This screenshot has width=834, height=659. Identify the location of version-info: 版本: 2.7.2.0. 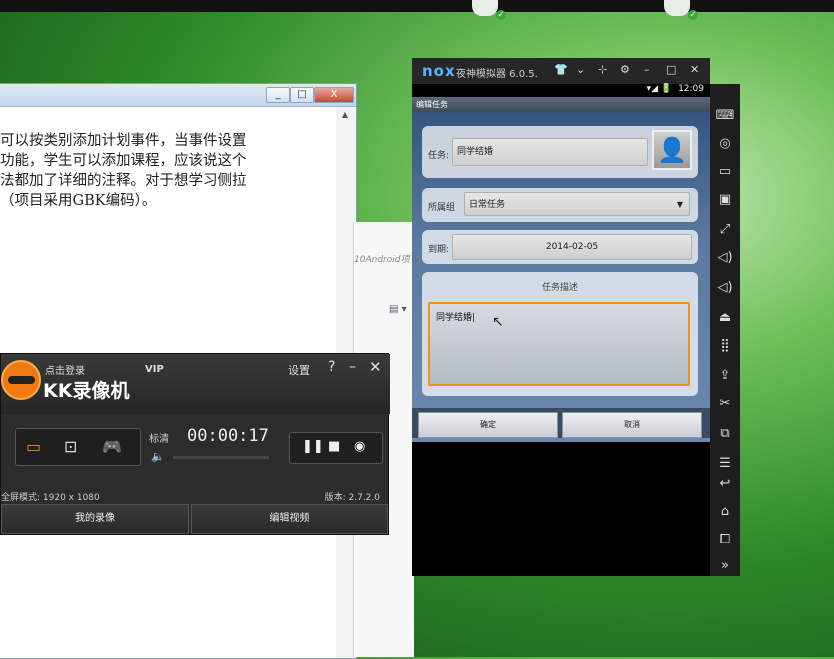
(352, 498).